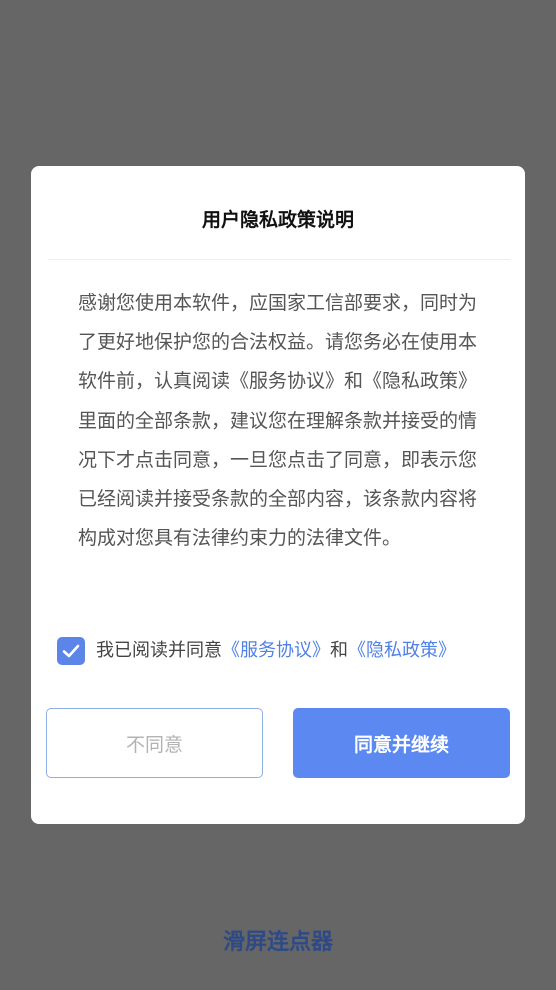  I want to click on dialog-title: 用户隐私政策说明, so click(277, 220).